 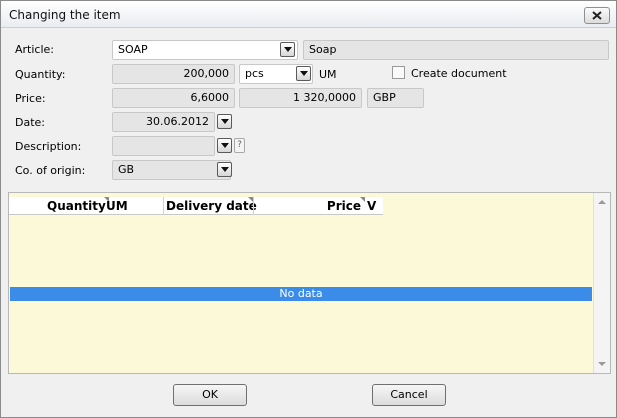 What do you see at coordinates (30, 122) in the screenshot?
I see `date-label: Date:` at bounding box center [30, 122].